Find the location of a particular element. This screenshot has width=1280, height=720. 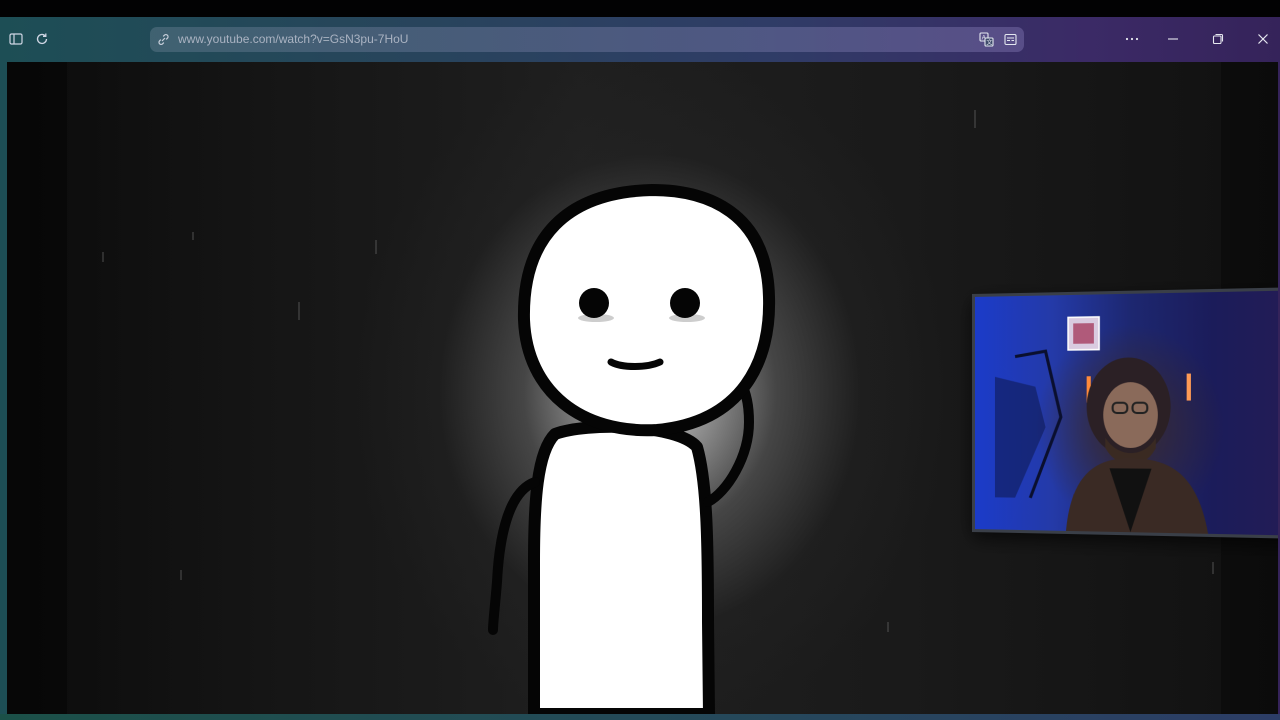

stick-figure-head is located at coordinates (646, 310).